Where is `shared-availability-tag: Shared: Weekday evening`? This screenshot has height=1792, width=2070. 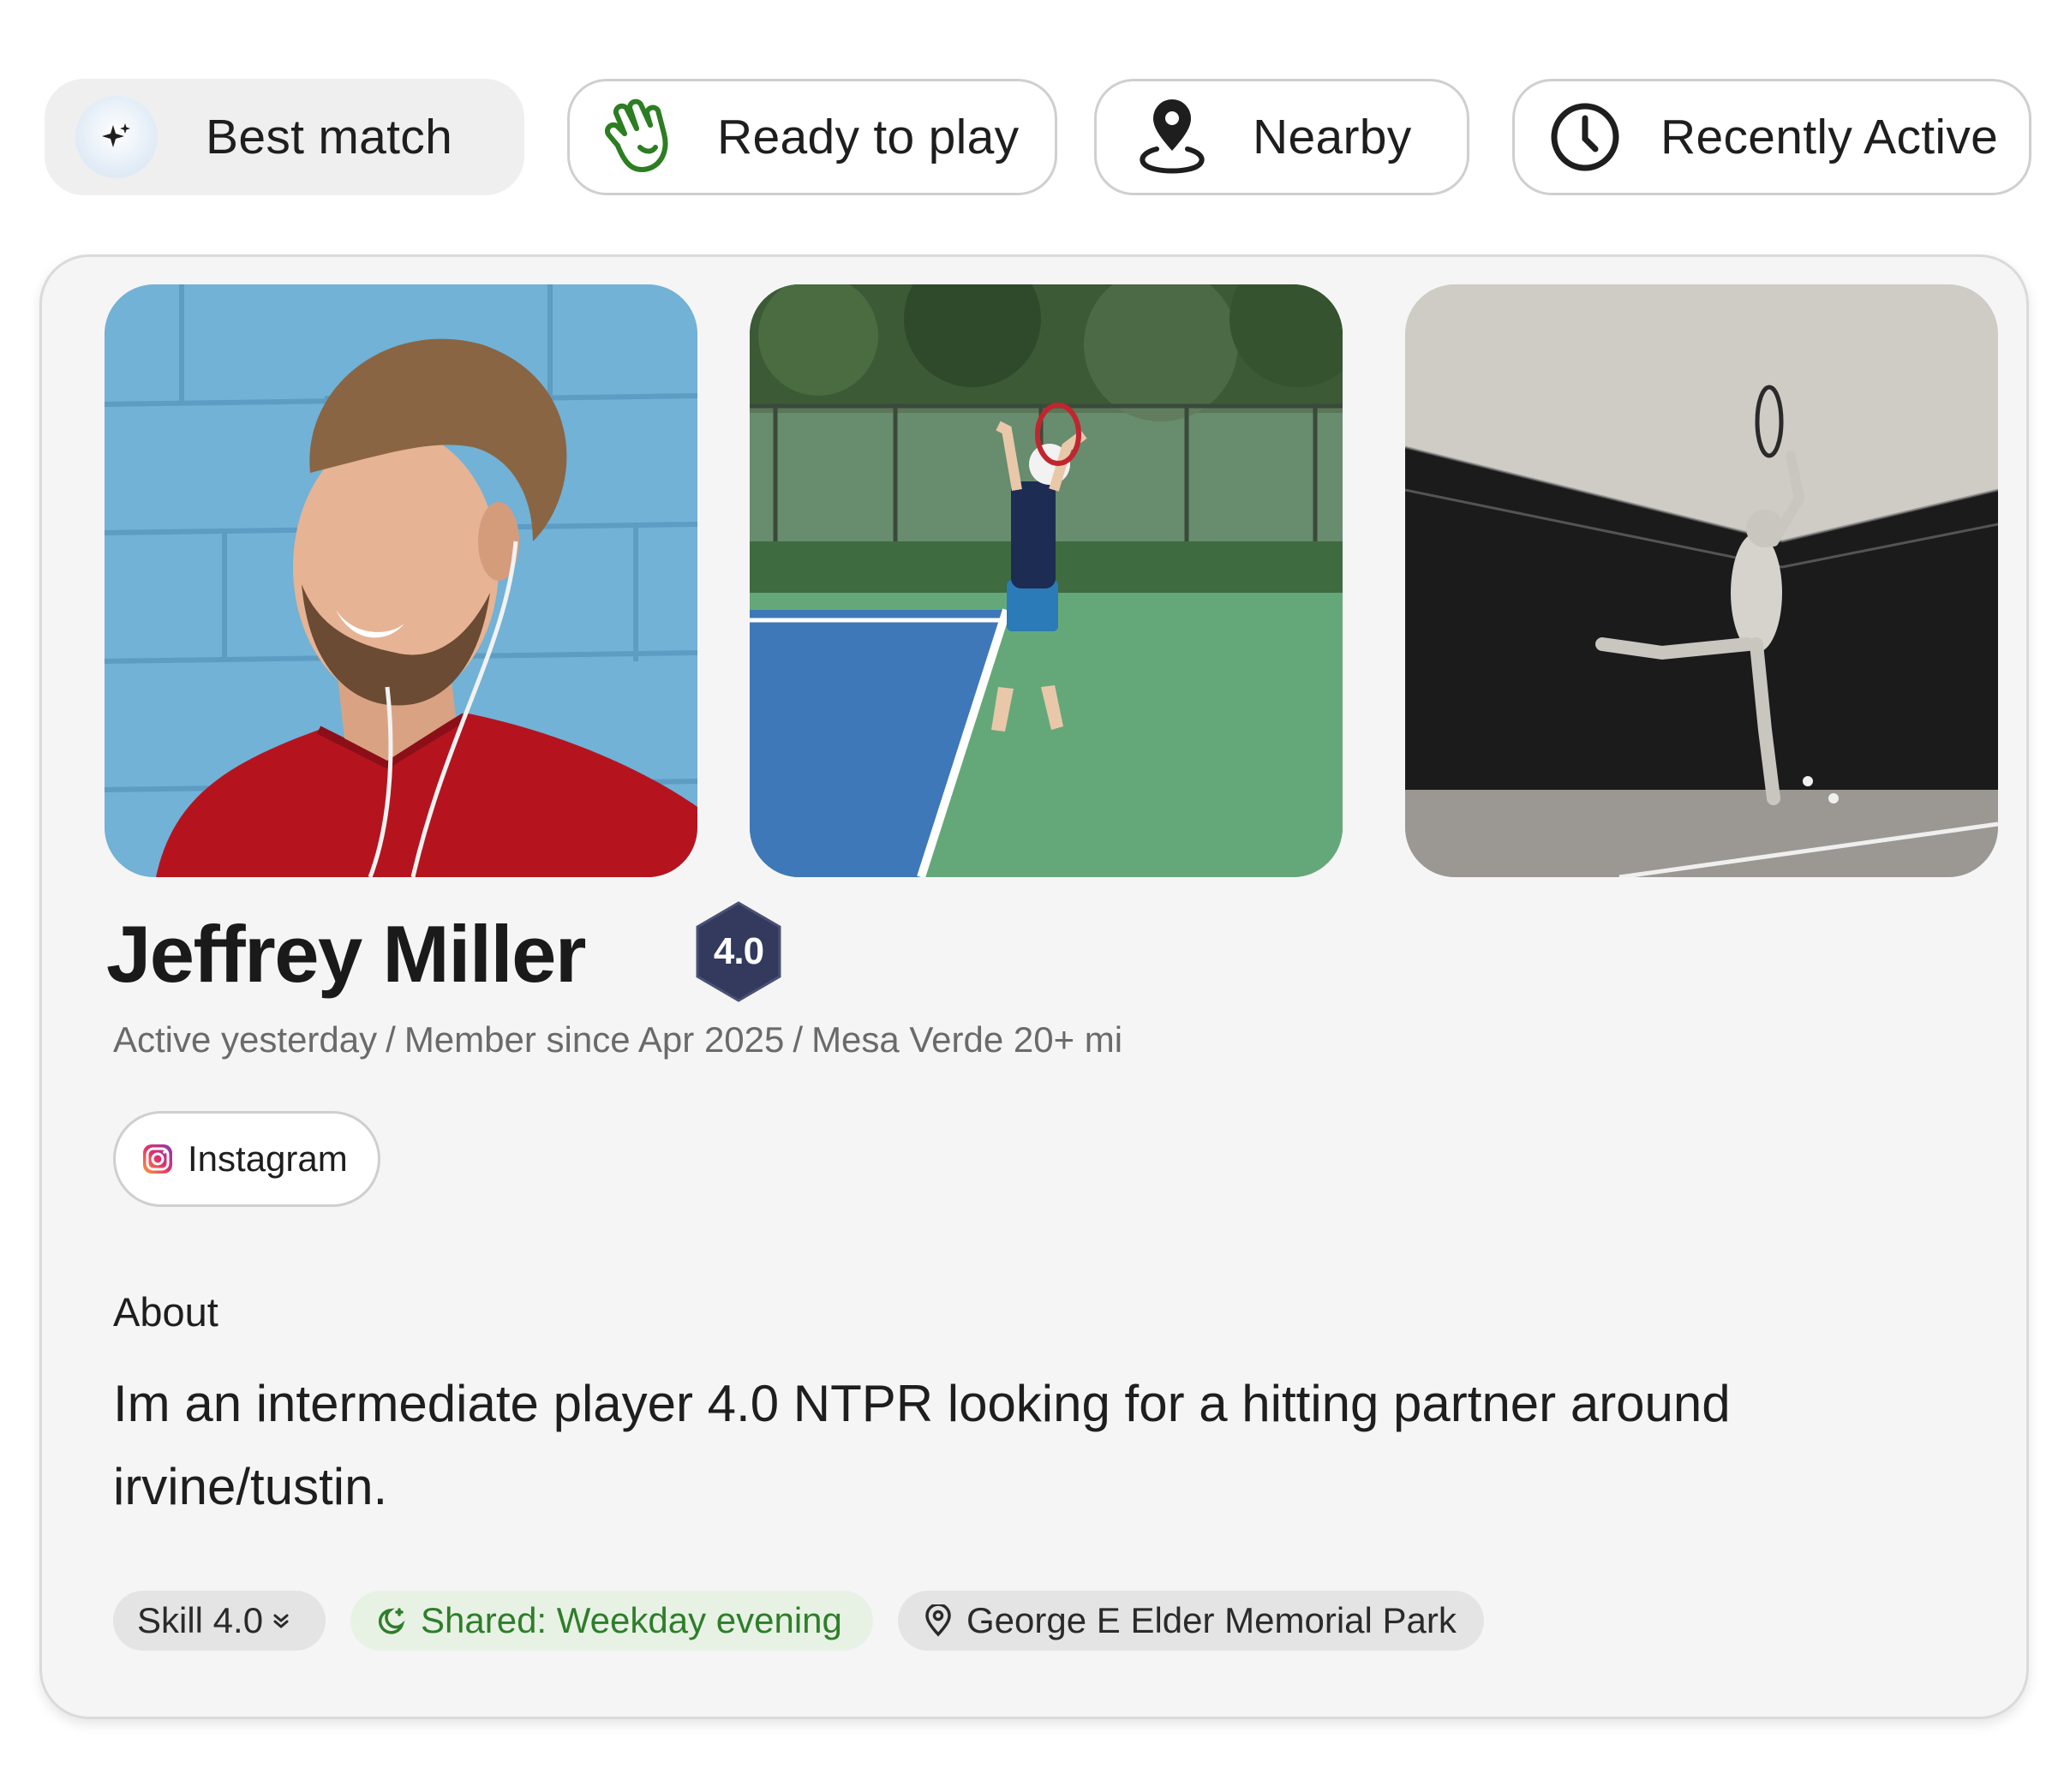
shared-availability-tag: Shared: Weekday evening is located at coordinates (611, 1621).